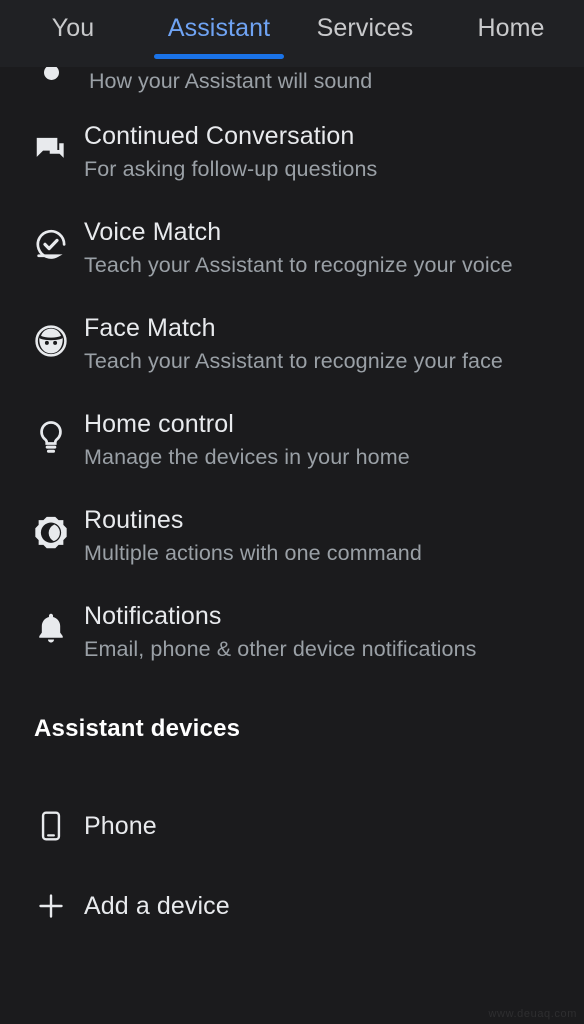 The width and height of the screenshot is (584, 1024). I want to click on list-item-subtitle: For asking follow-up questions, so click(231, 169).